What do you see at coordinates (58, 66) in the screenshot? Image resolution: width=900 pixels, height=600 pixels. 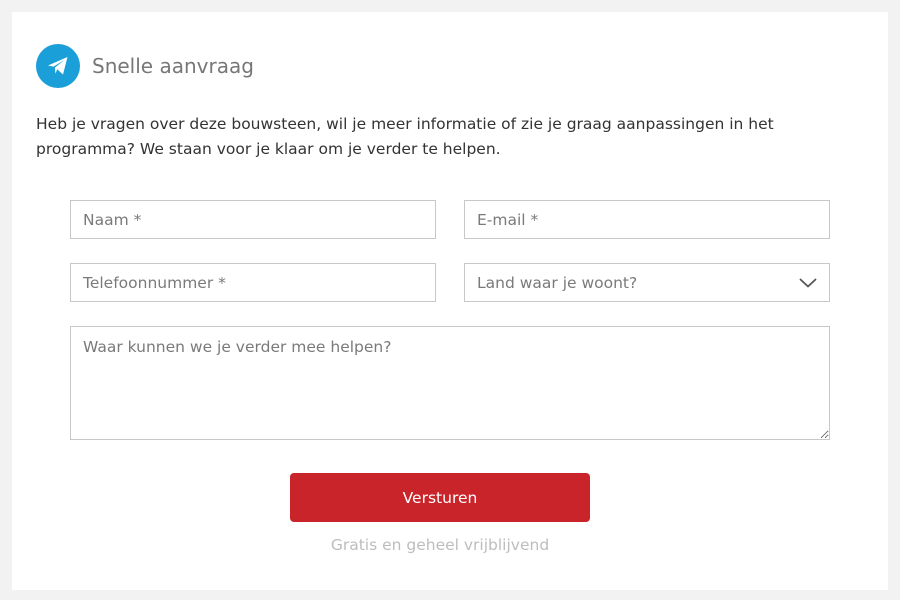 I see `paper-plane-icon` at bounding box center [58, 66].